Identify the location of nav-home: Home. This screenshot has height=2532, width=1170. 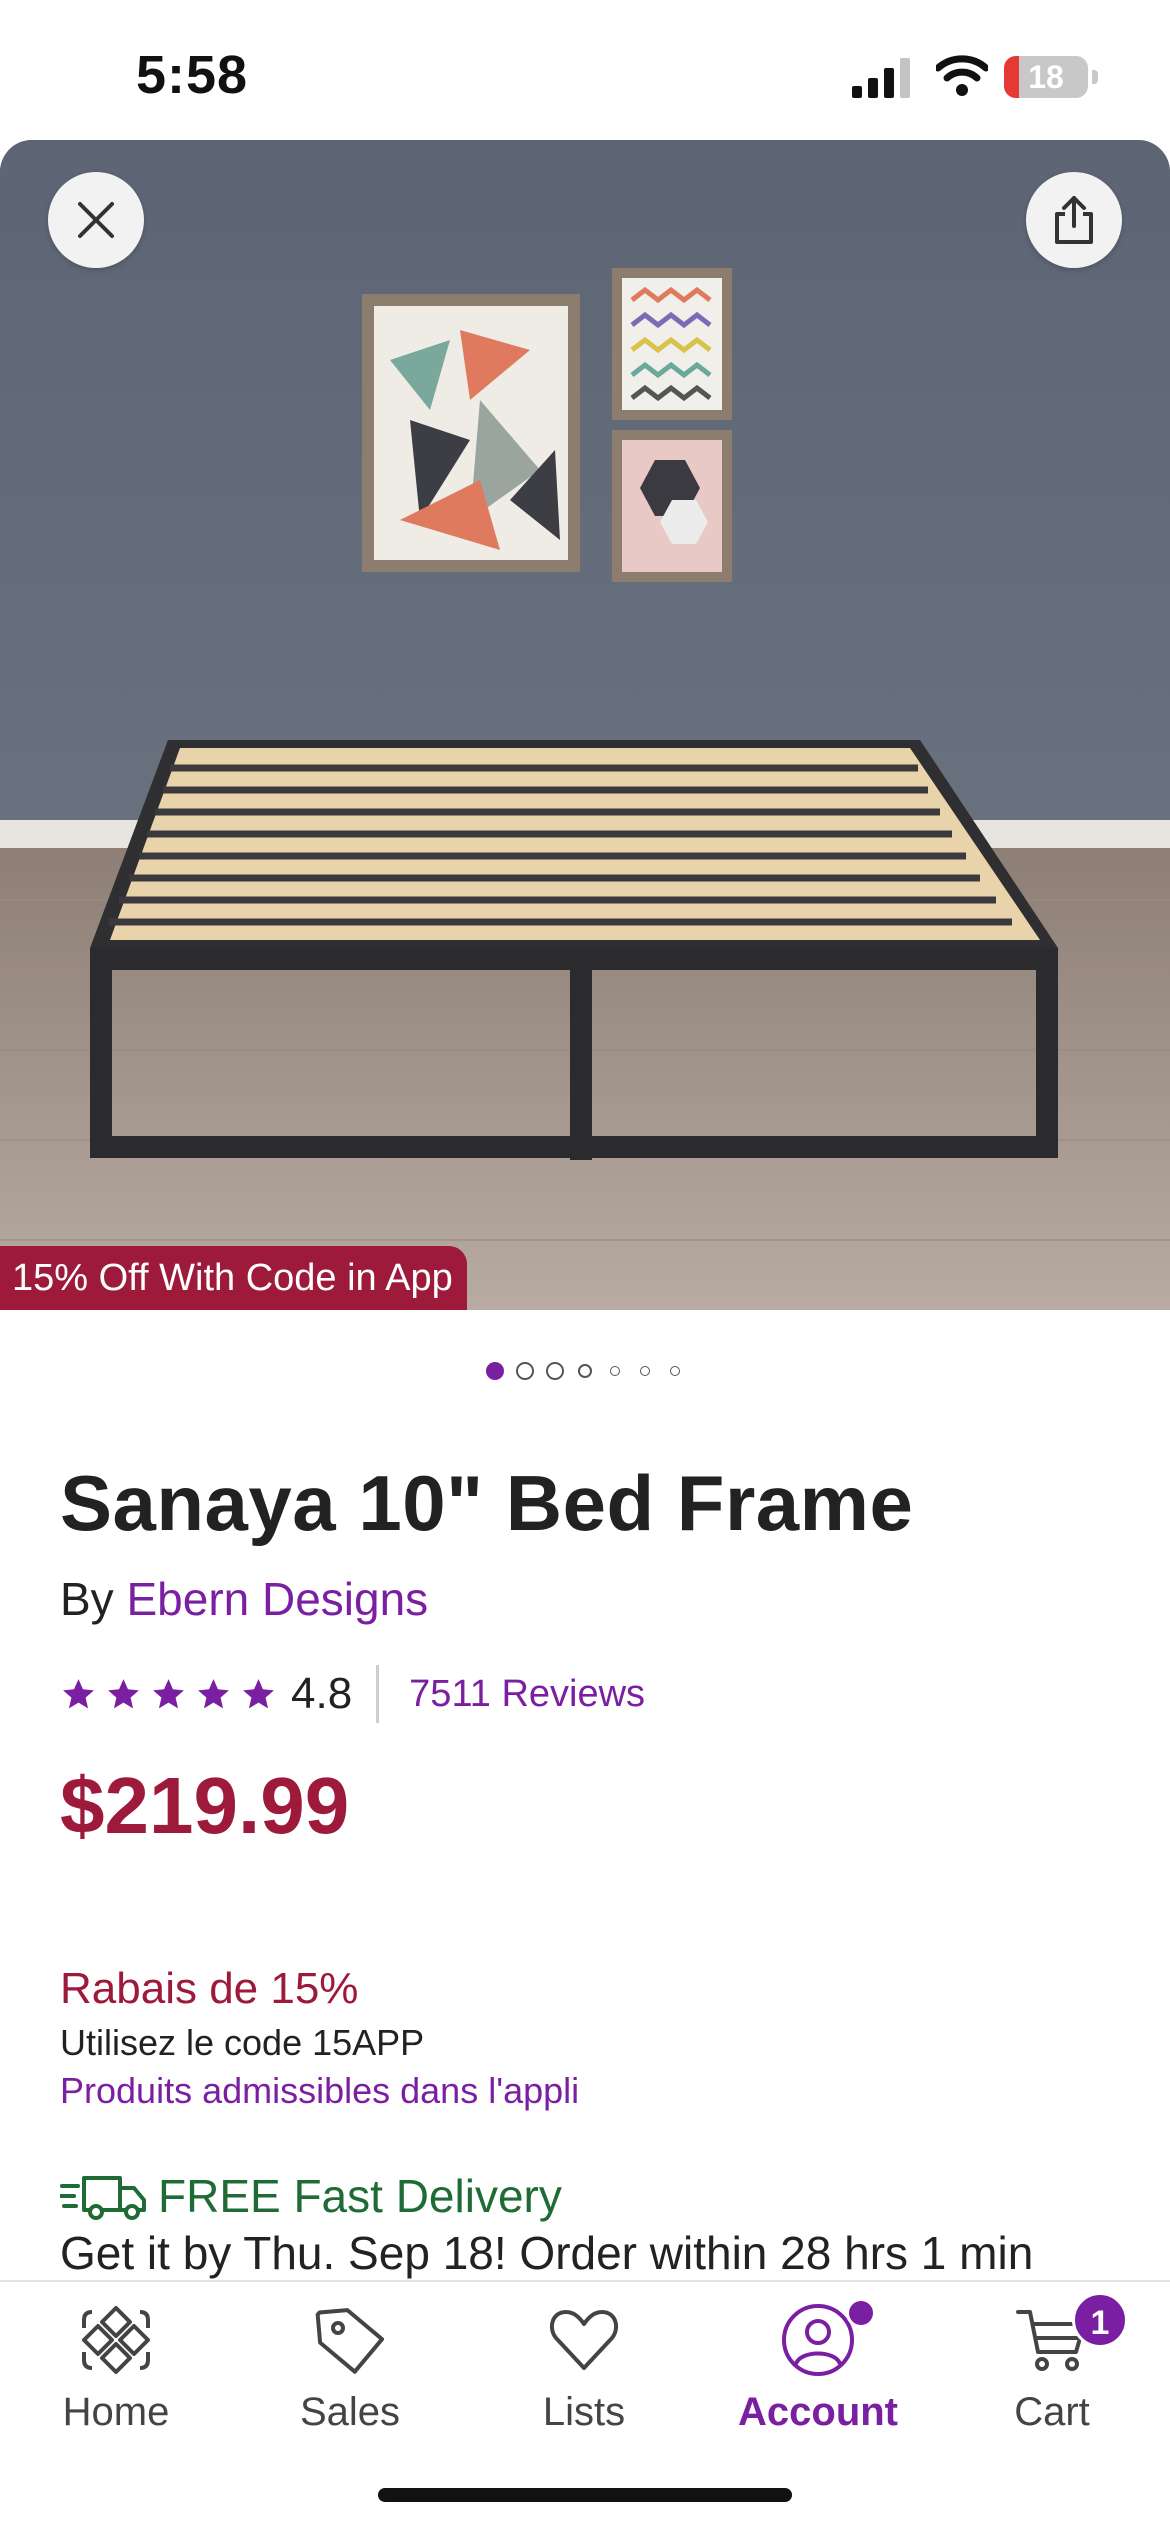
(116, 2377).